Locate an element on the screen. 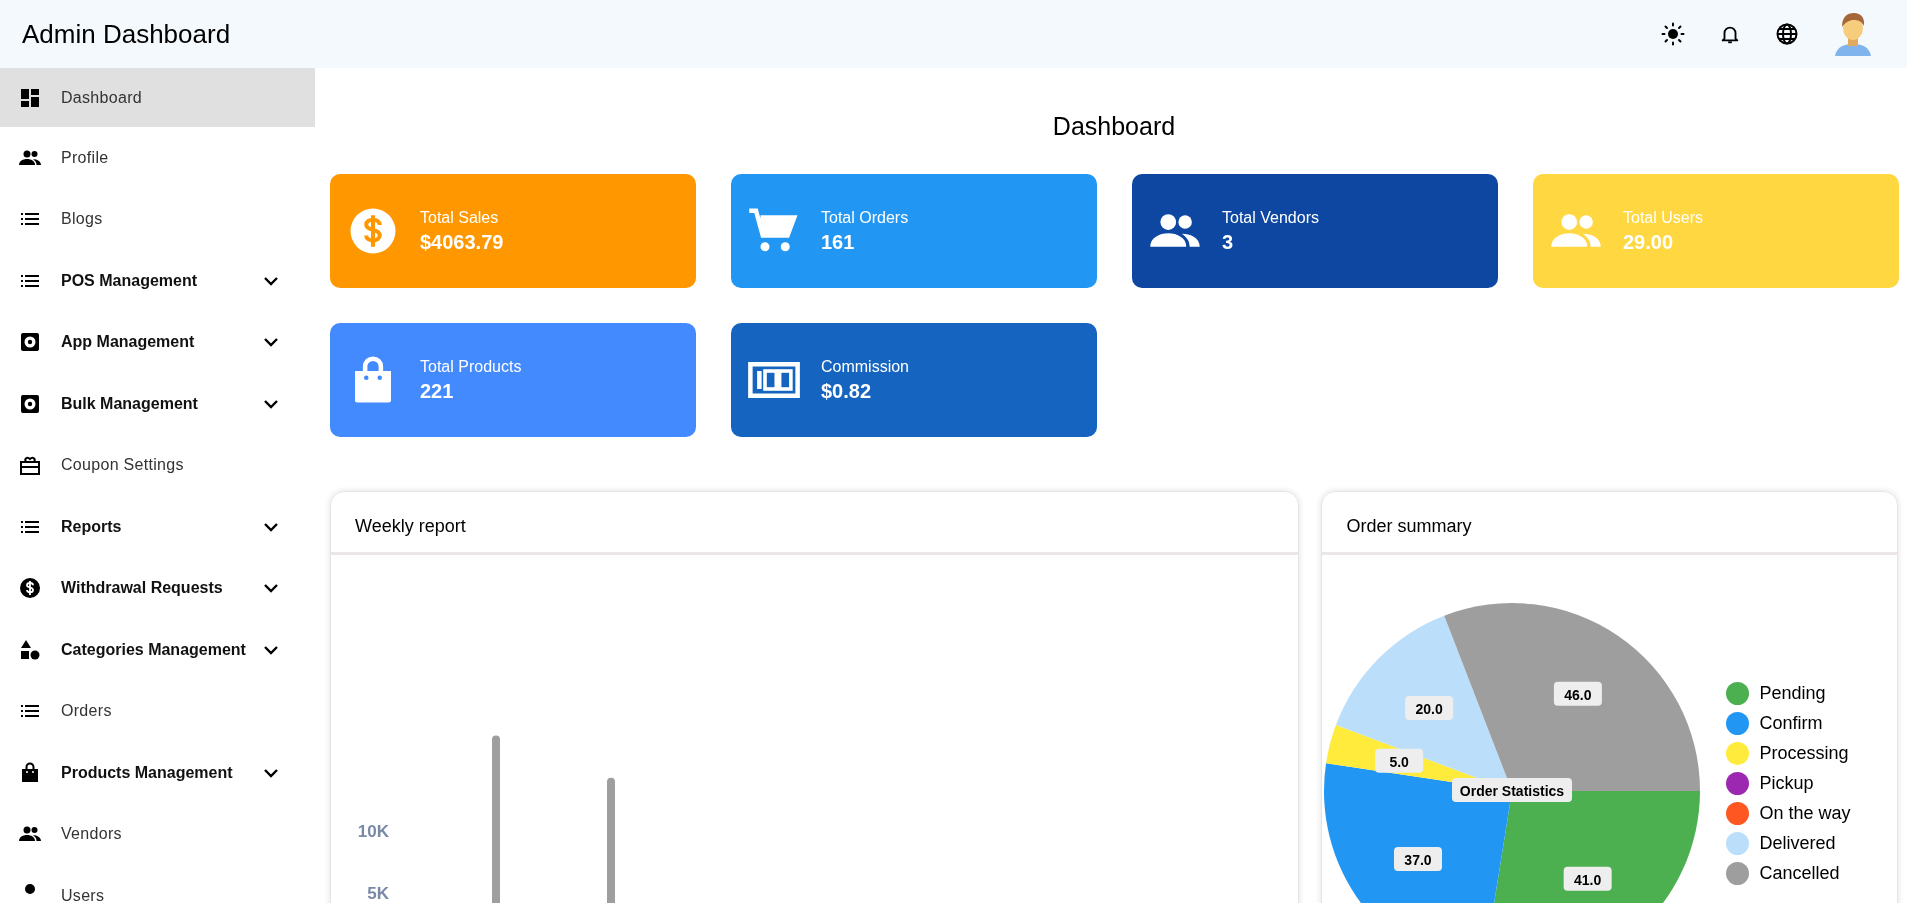 Image resolution: width=1907 pixels, height=903 pixels. sidebar-item: Vendors is located at coordinates (157, 834).